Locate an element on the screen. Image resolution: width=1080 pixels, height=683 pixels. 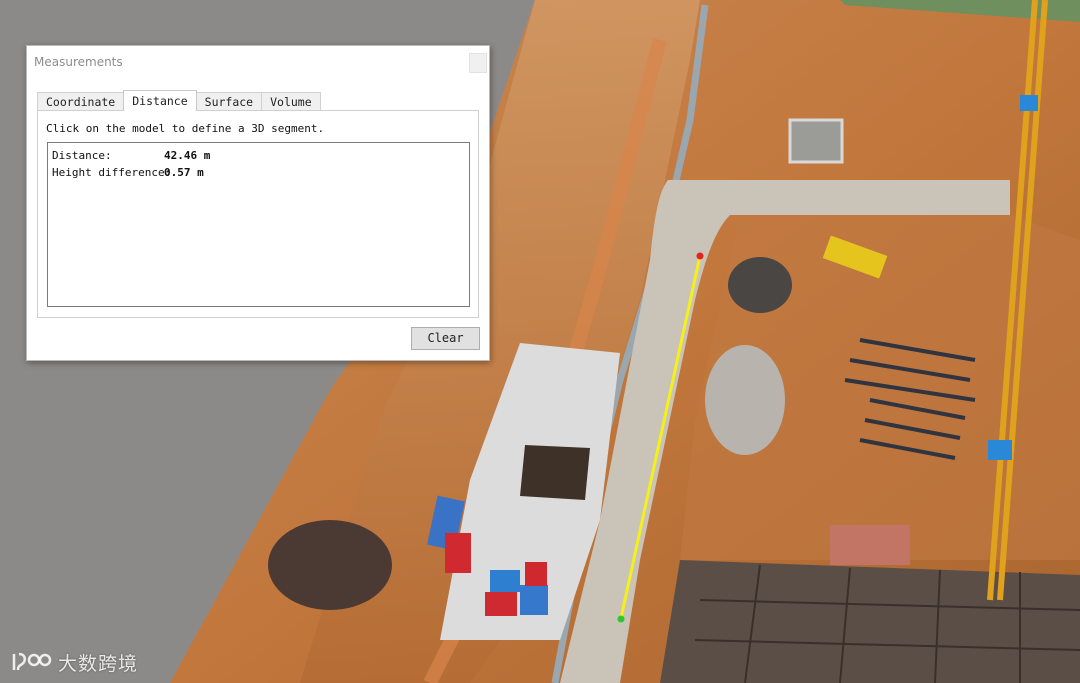
dialog-title: Measurements is located at coordinates (78, 62).